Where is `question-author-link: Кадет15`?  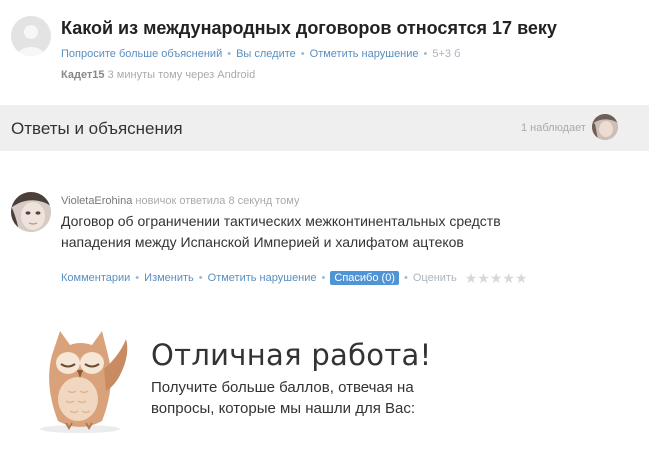
question-author-link: Кадет15 is located at coordinates (83, 75).